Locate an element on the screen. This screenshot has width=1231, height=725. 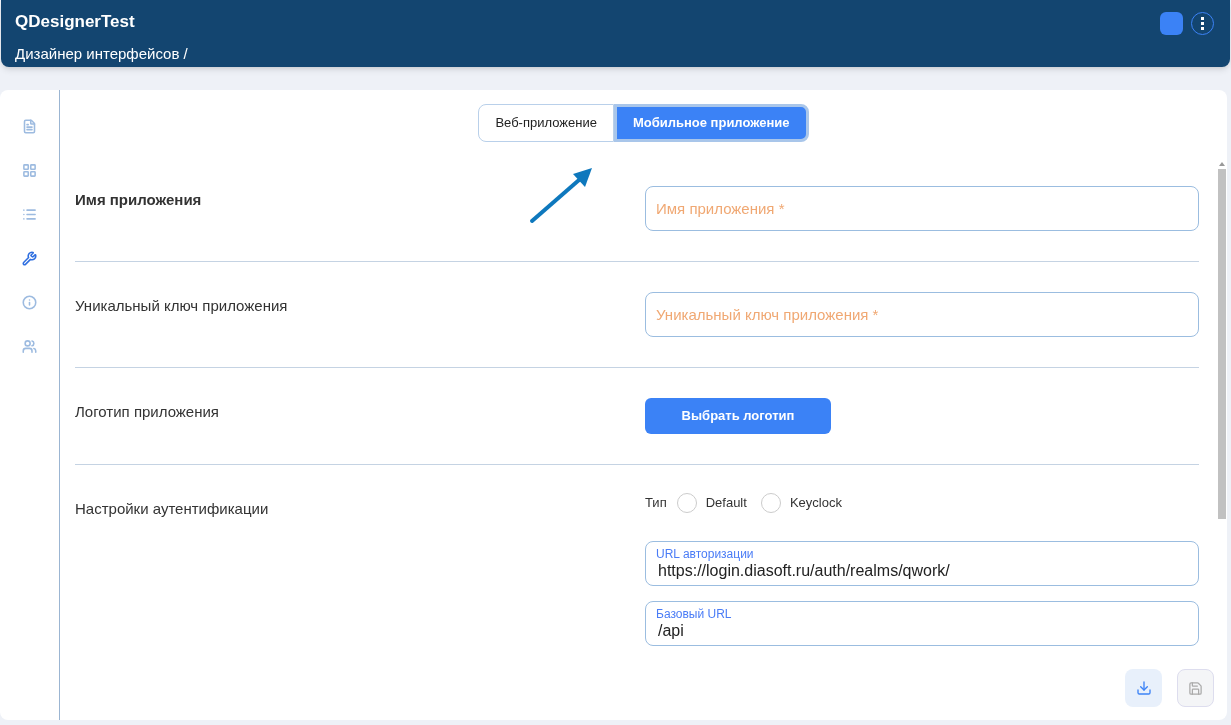
url-field: Базовый URL /api is located at coordinates (922, 623).